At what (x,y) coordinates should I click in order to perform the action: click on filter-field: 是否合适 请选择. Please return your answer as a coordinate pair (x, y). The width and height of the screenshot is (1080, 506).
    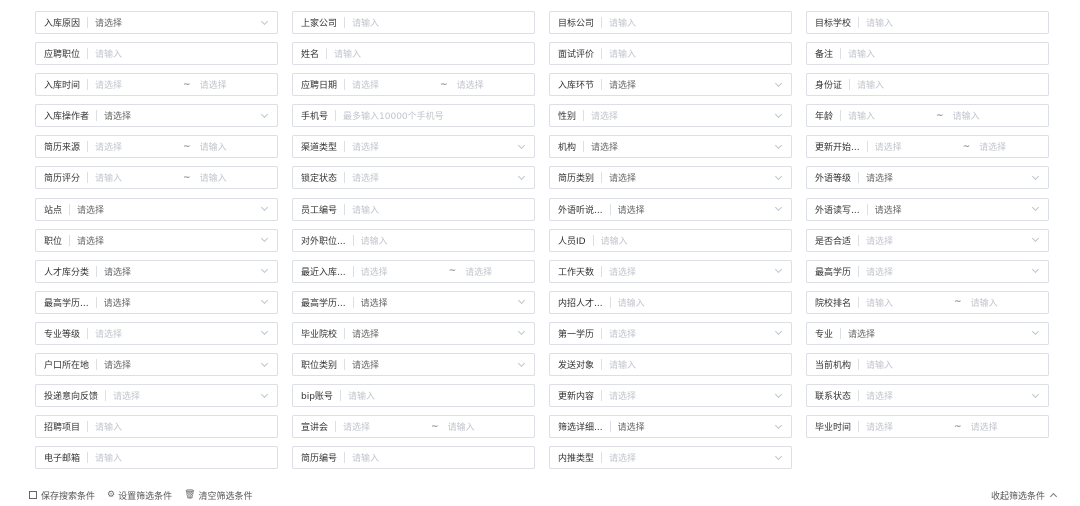
    Looking at the image, I should click on (927, 240).